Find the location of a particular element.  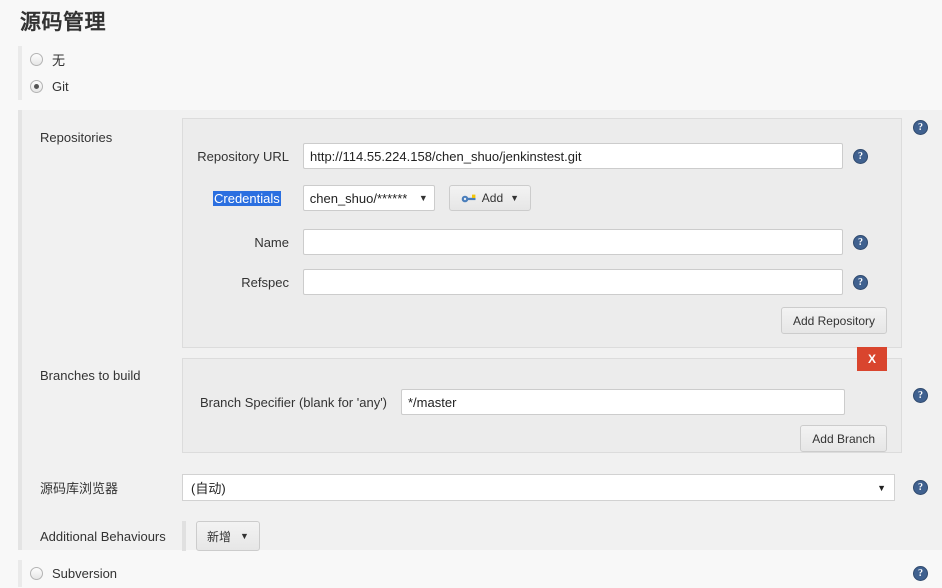

radio-subversion-icon is located at coordinates (36, 573).